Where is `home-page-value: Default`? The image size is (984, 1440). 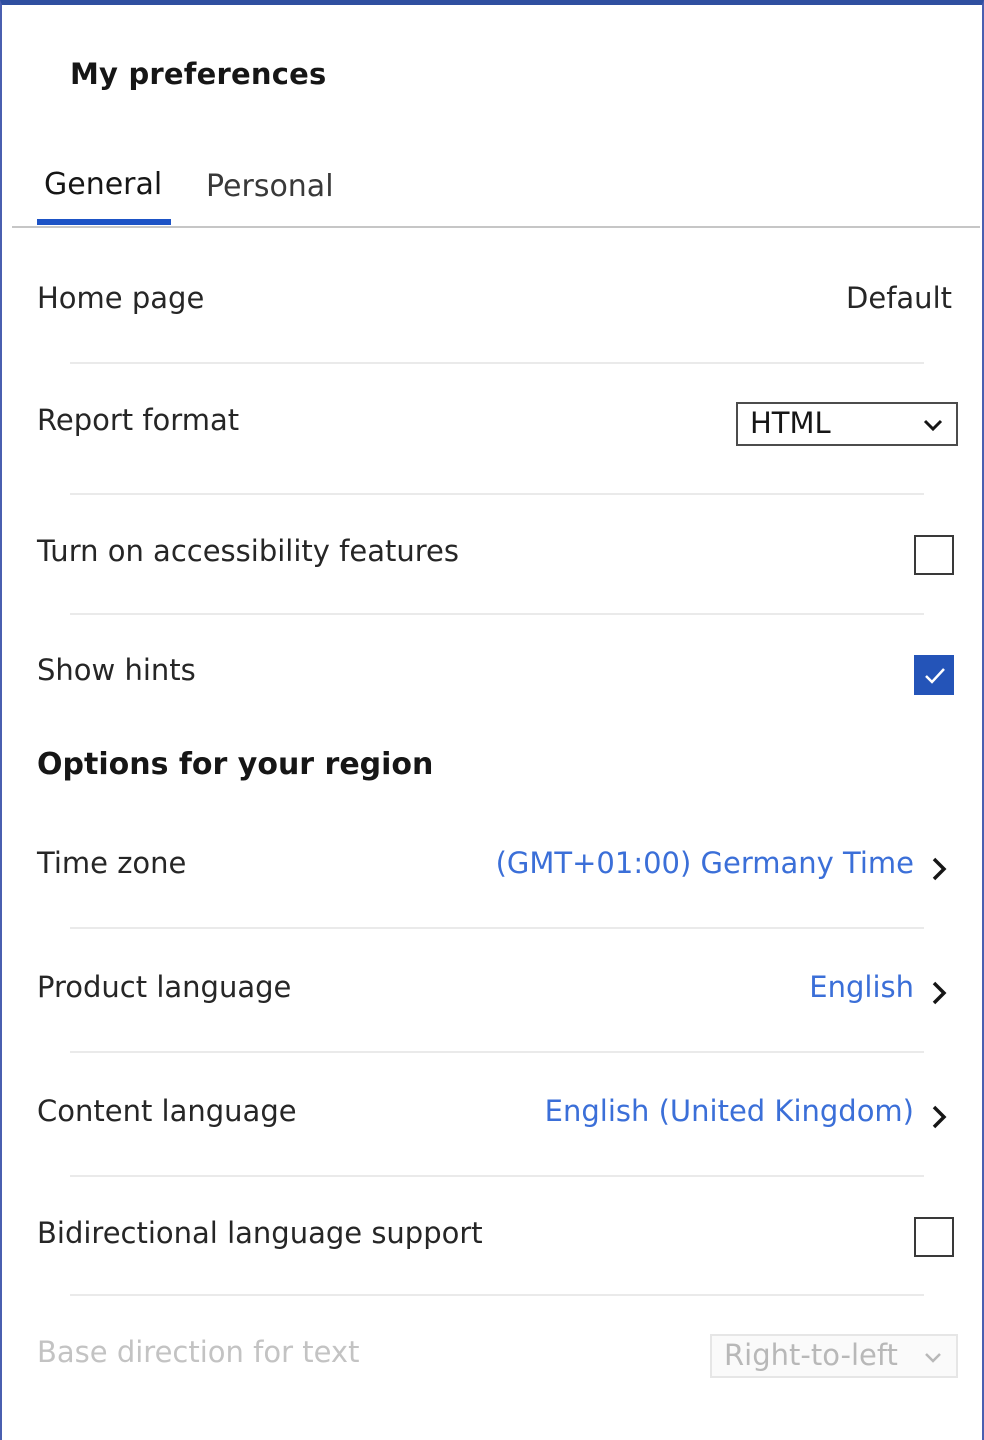 home-page-value: Default is located at coordinates (899, 298).